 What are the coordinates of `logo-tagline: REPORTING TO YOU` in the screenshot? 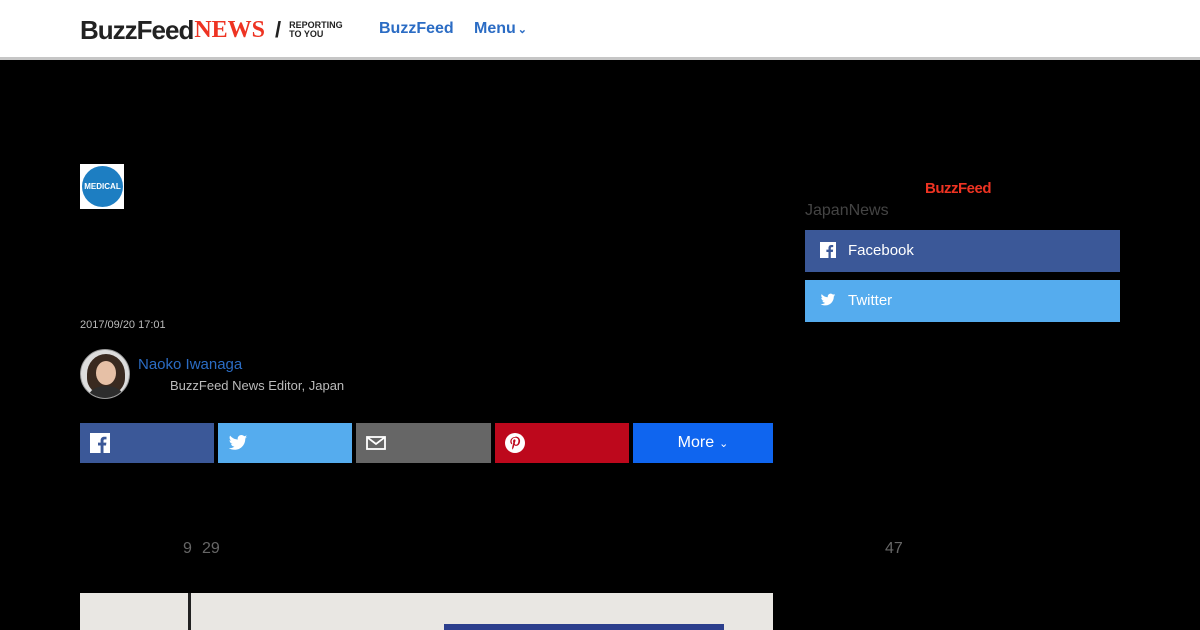 It's located at (316, 30).